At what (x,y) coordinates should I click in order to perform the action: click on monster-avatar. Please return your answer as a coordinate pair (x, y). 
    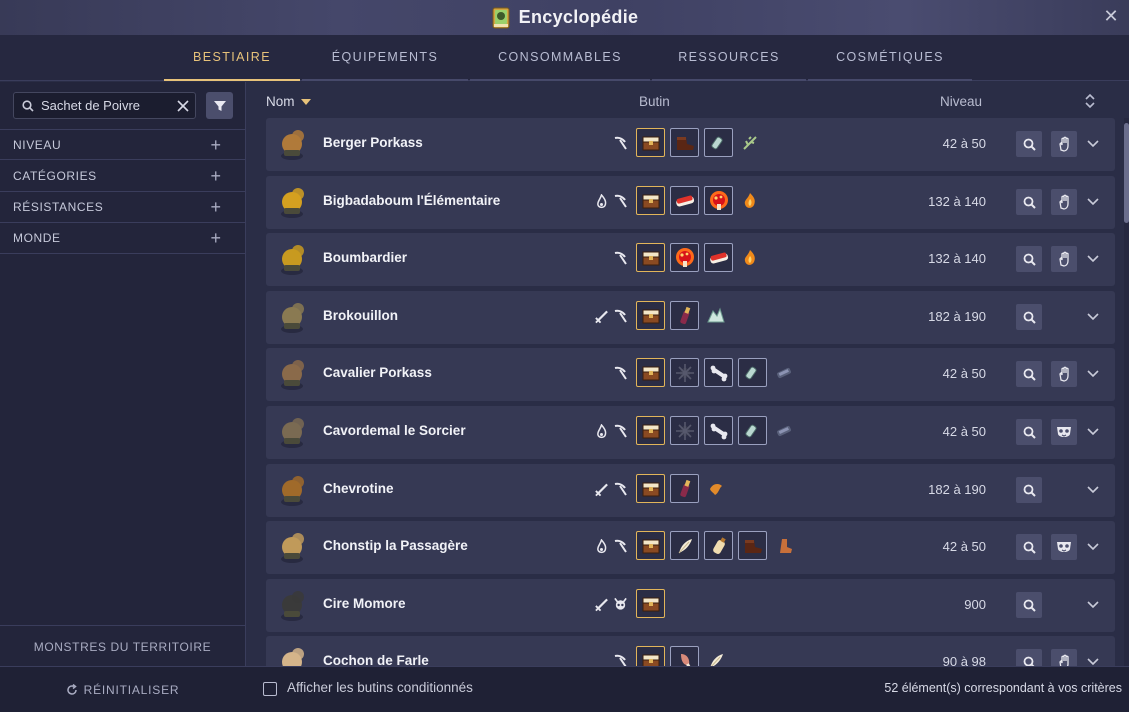
    Looking at the image, I should click on (292, 144).